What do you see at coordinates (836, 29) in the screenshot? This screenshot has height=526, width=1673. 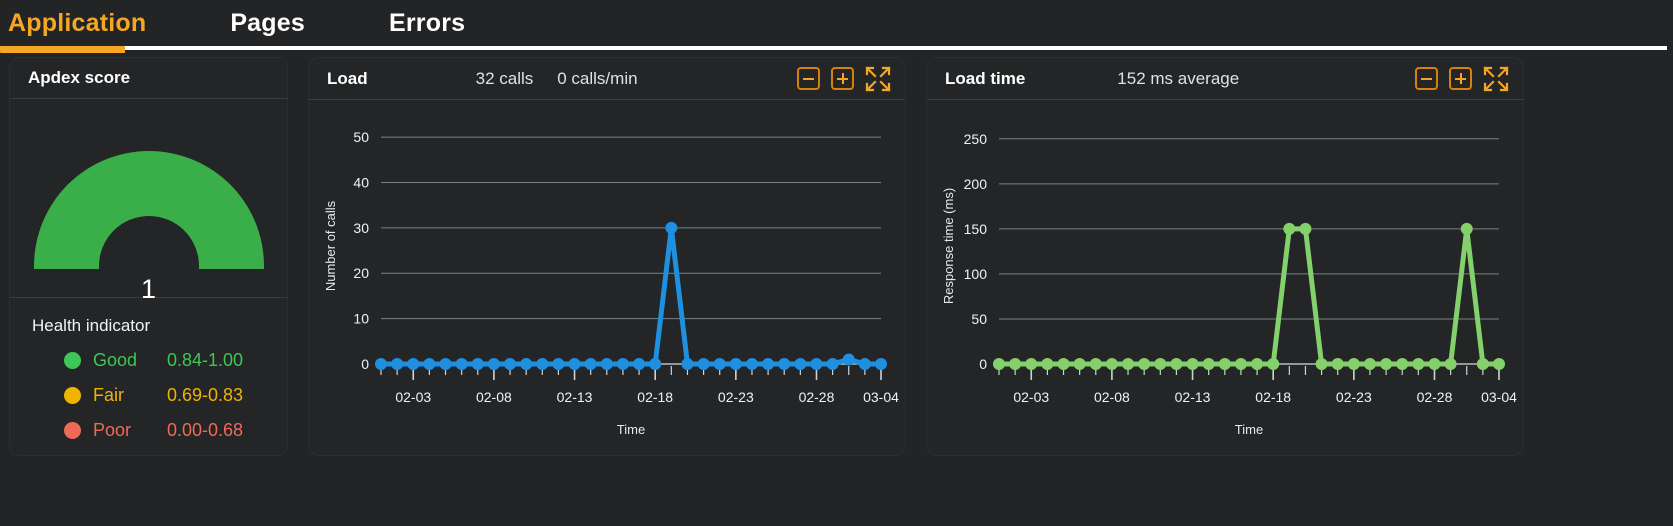 I see `main-tab-bar: Application Pages Errors` at bounding box center [836, 29].